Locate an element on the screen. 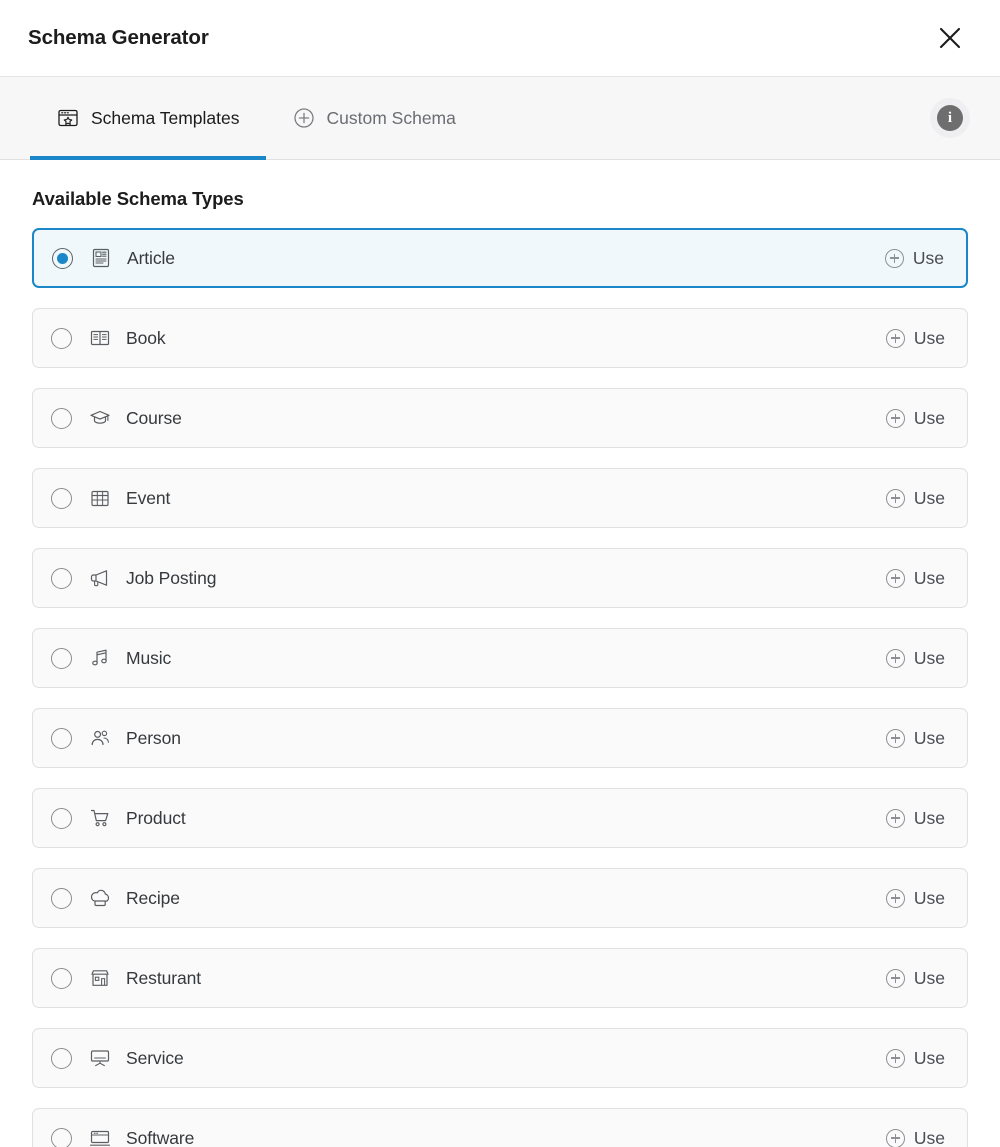  use-button-recipe: Use is located at coordinates (915, 898).